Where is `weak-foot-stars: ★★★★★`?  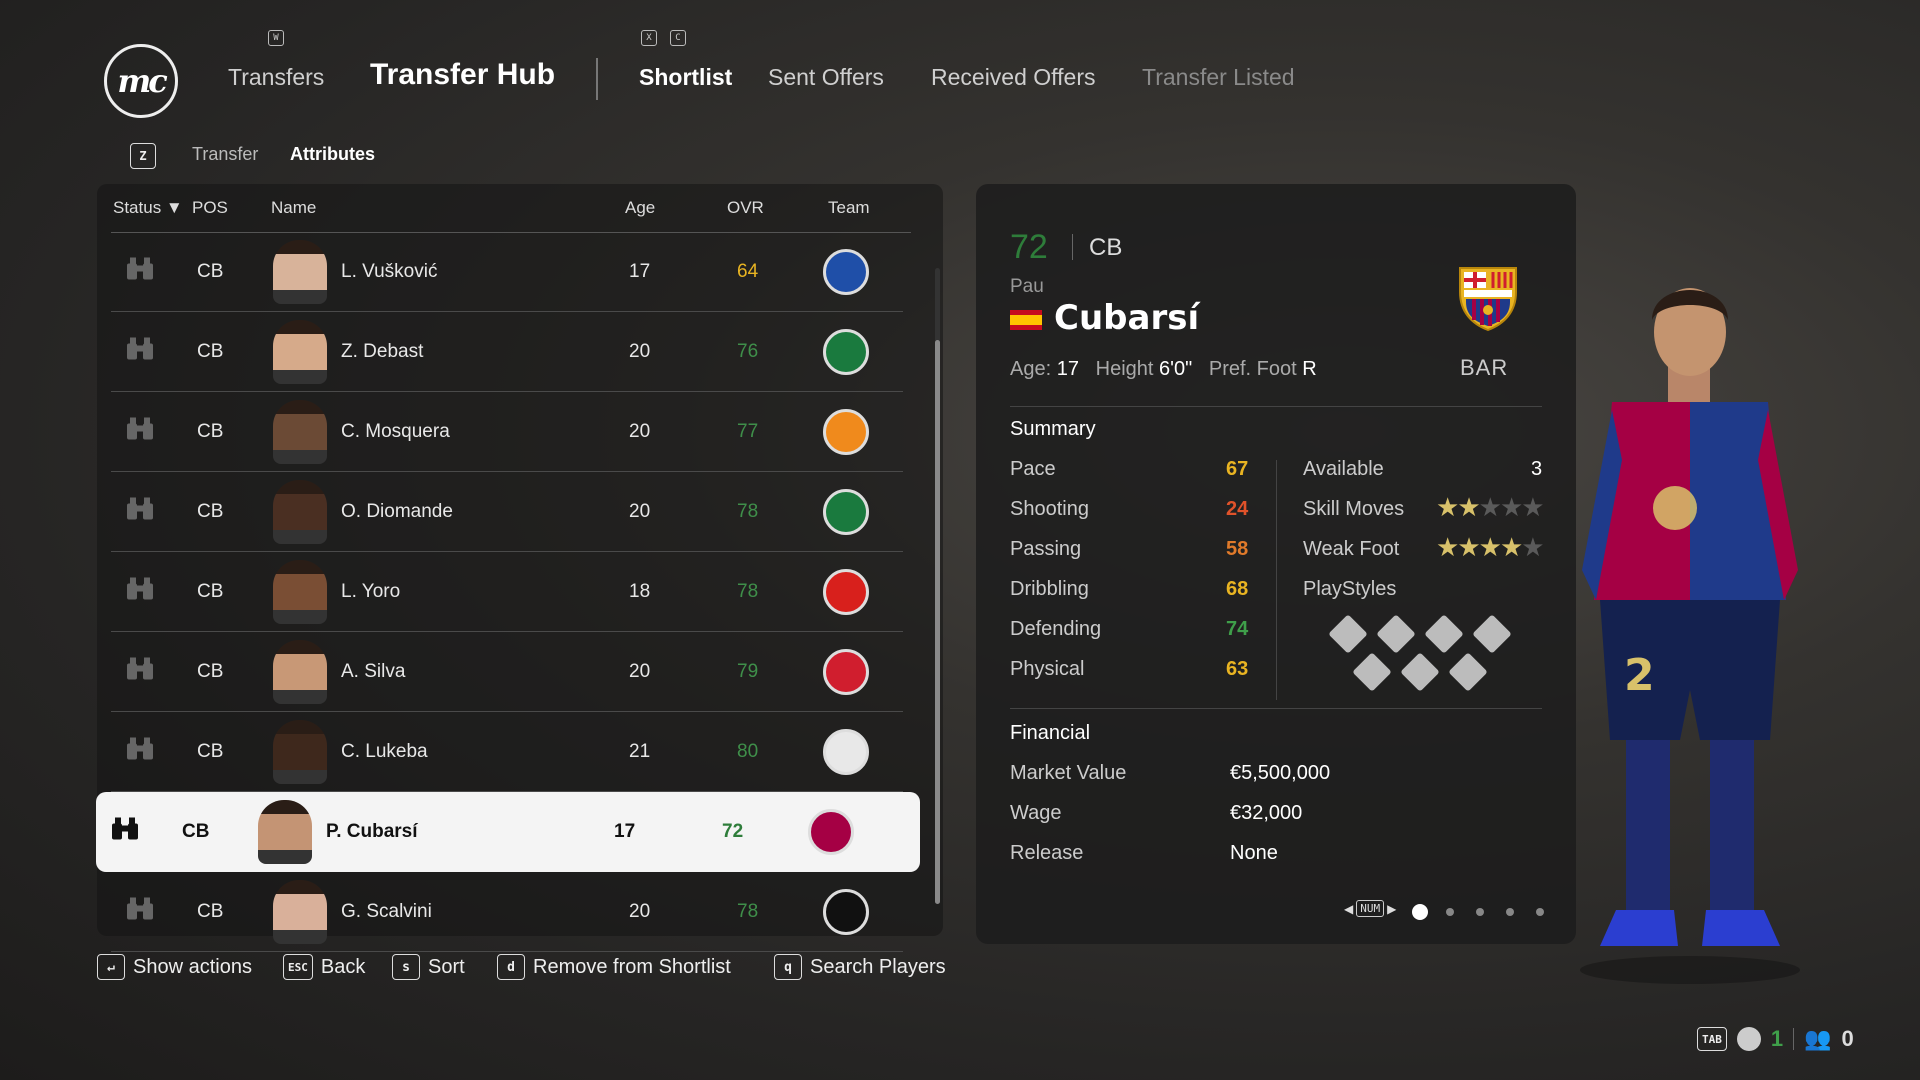 weak-foot-stars: ★★★★★ is located at coordinates (1490, 547).